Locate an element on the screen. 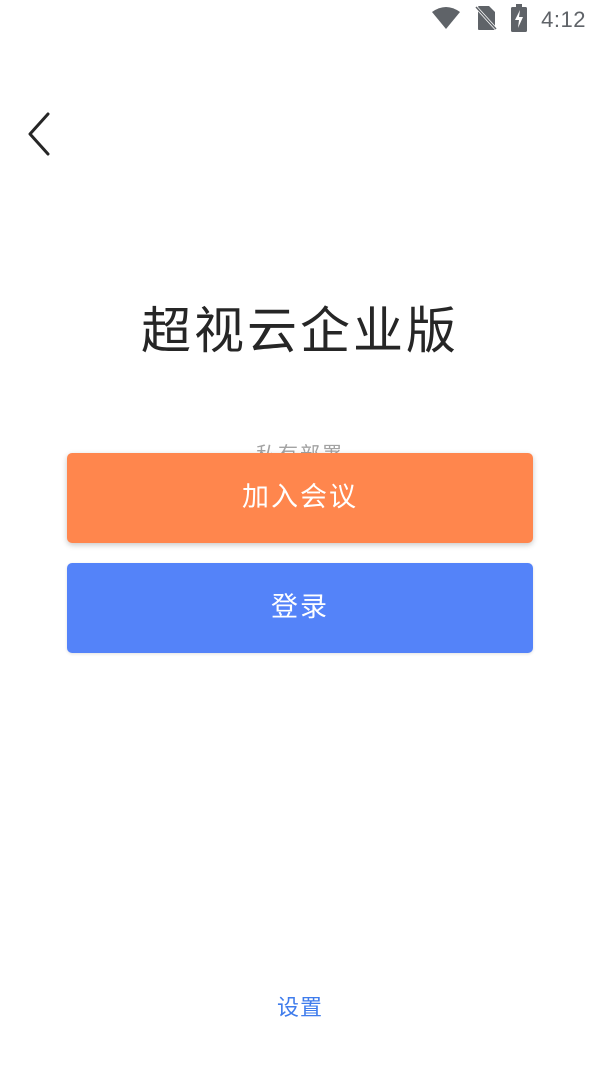  status-bar: 4:12 is located at coordinates (300, 20).